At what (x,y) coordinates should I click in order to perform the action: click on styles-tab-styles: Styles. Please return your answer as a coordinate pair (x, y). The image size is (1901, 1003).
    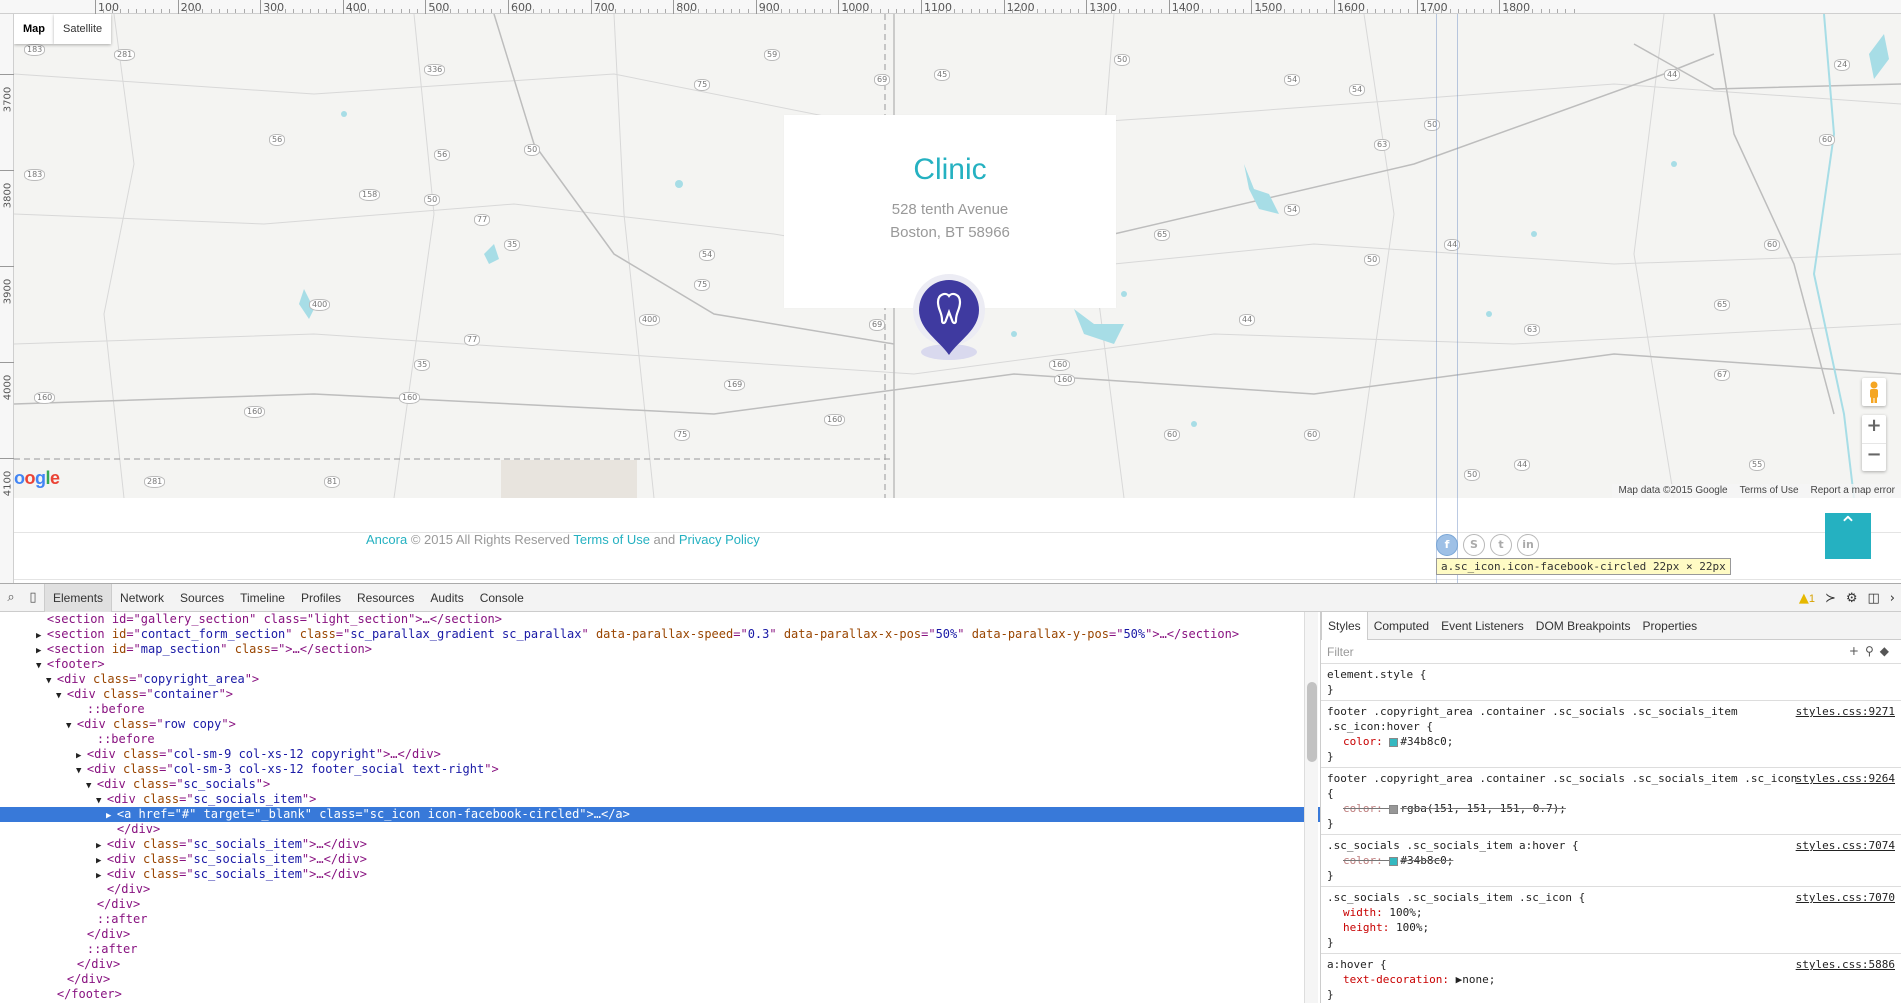
    Looking at the image, I should click on (1344, 626).